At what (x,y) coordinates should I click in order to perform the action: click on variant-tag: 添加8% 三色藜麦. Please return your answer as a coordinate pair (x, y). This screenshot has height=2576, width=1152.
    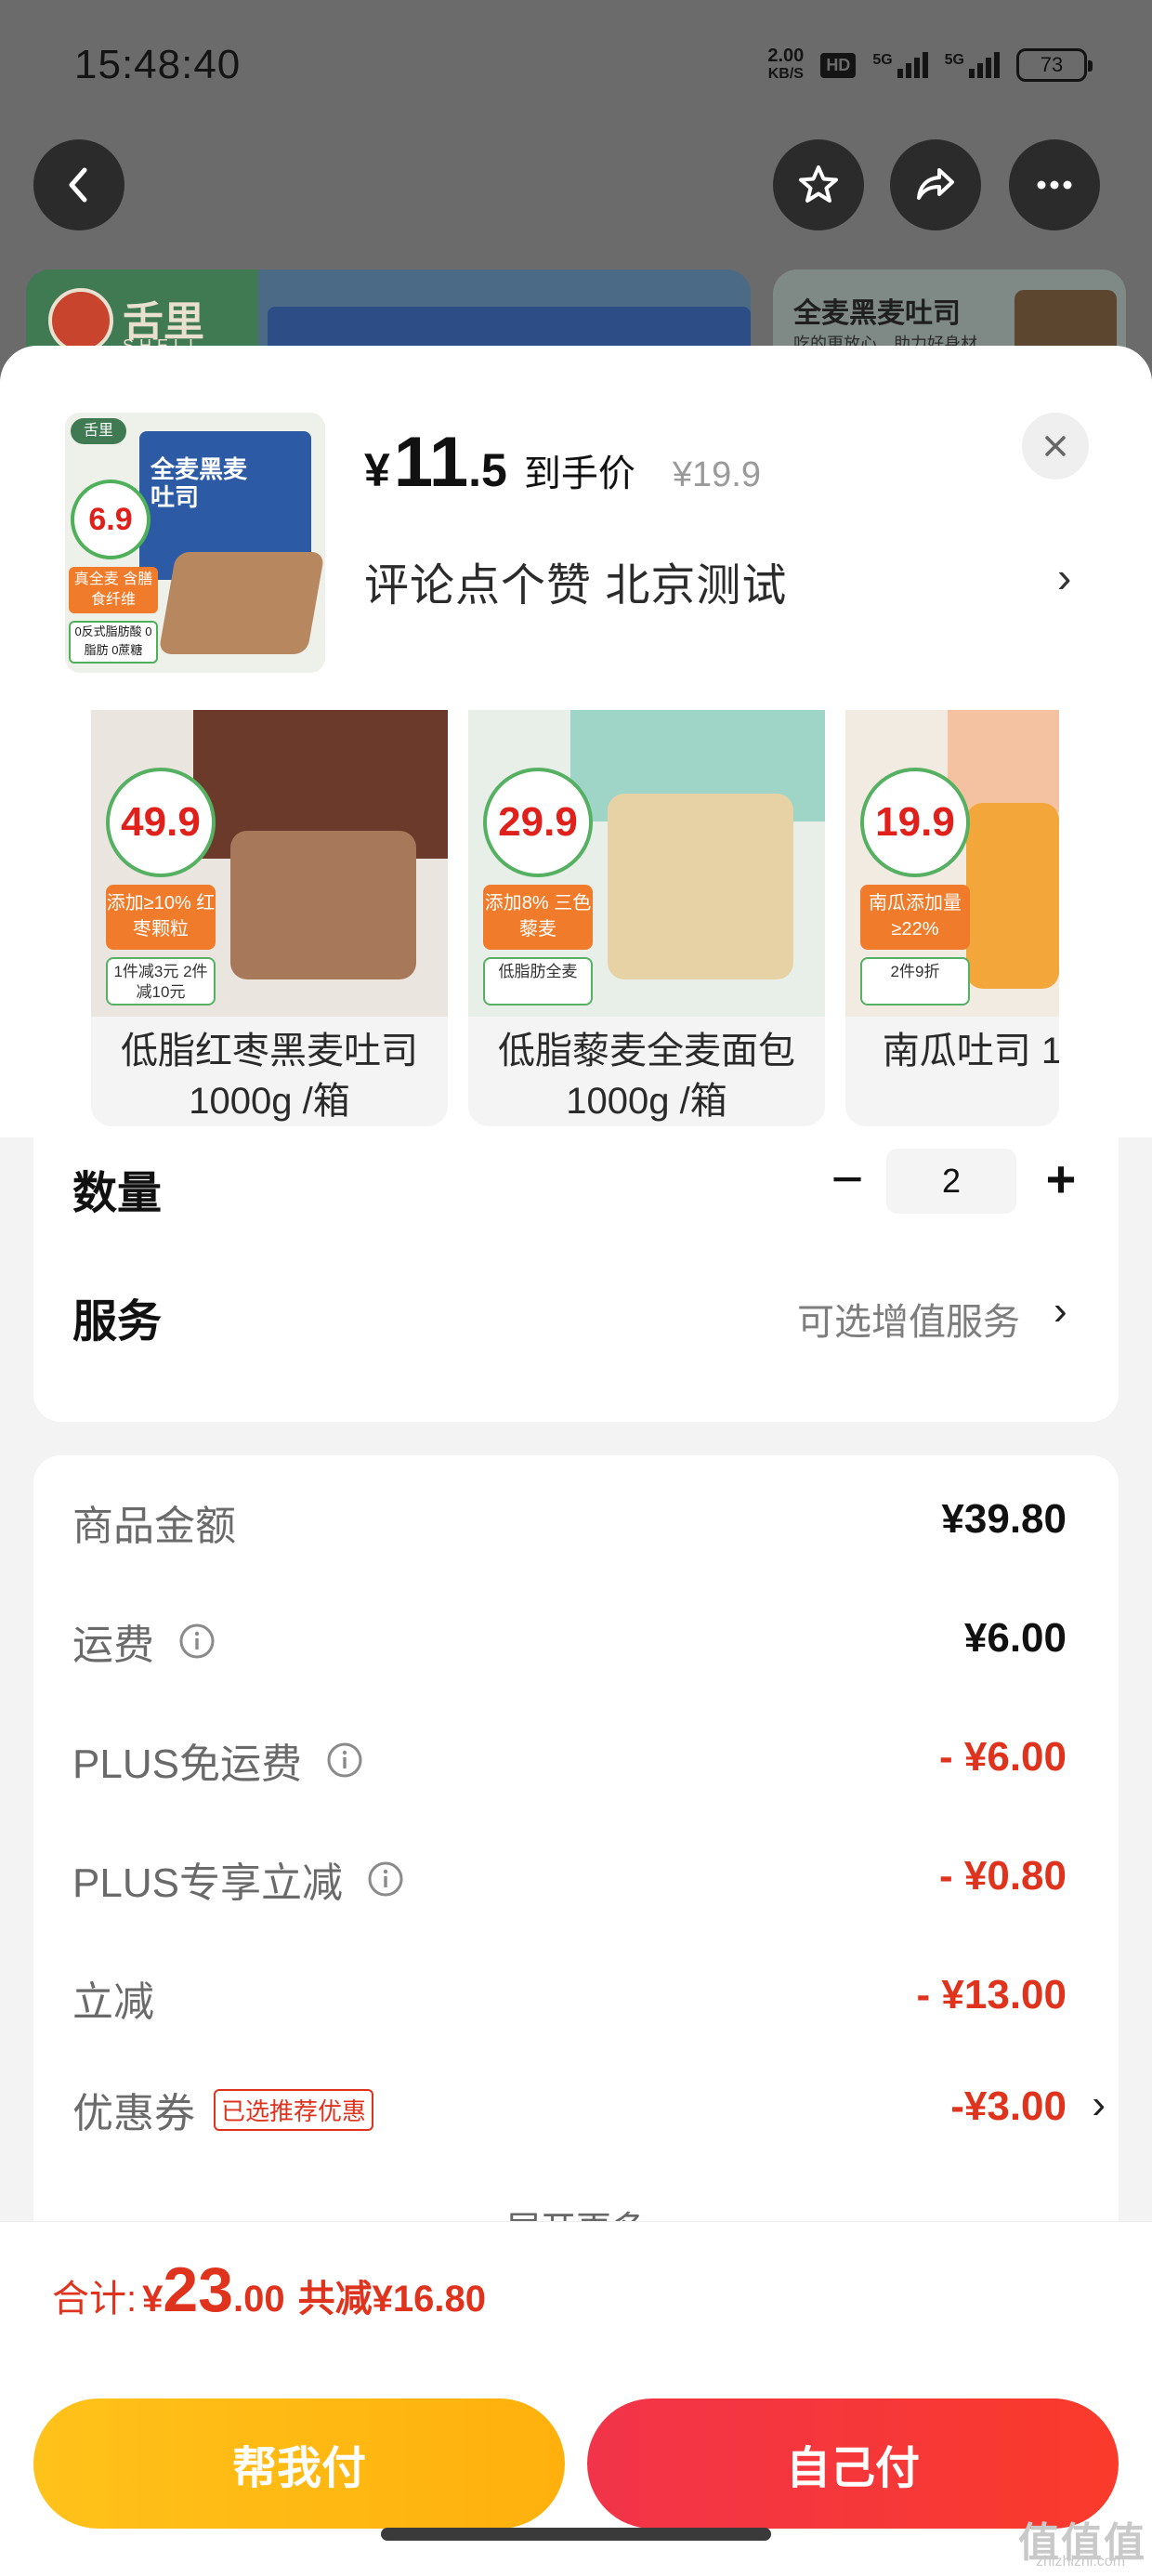
    Looking at the image, I should click on (538, 917).